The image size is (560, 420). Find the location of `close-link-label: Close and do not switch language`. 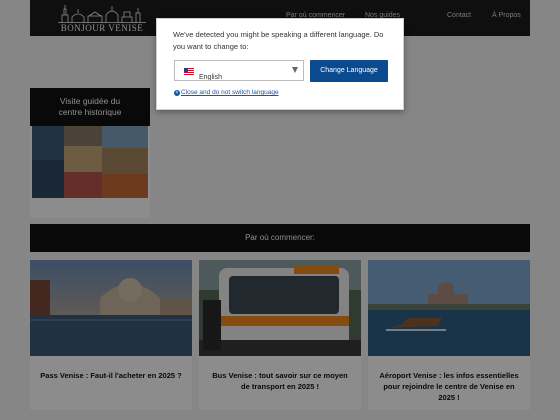

close-link-label: Close and do not switch language is located at coordinates (230, 92).